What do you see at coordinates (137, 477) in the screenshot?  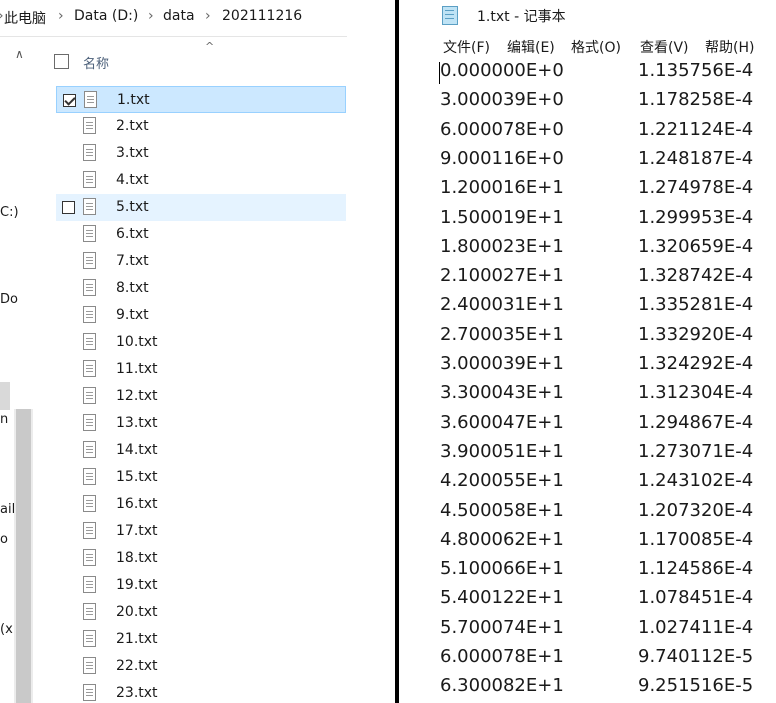 I see `file-name: 15.txt` at bounding box center [137, 477].